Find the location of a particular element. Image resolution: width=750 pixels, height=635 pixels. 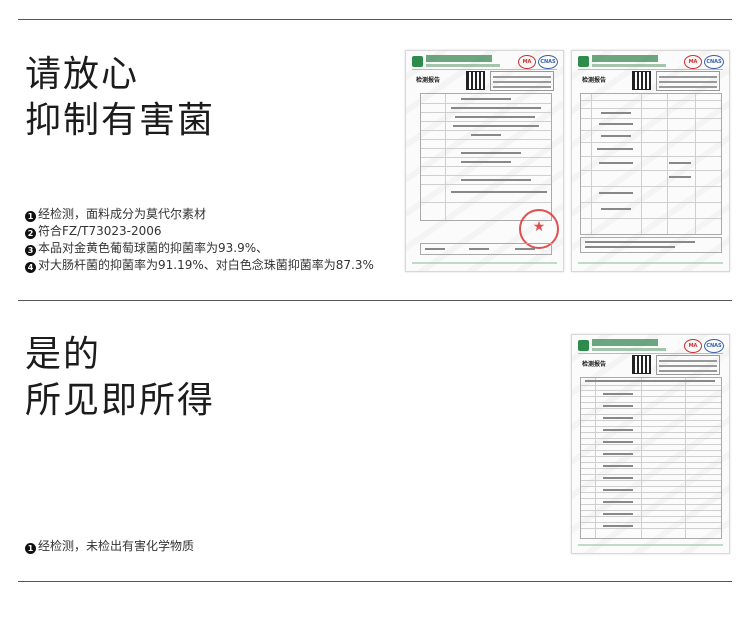

bullet-number: 2 is located at coordinates (30, 233).